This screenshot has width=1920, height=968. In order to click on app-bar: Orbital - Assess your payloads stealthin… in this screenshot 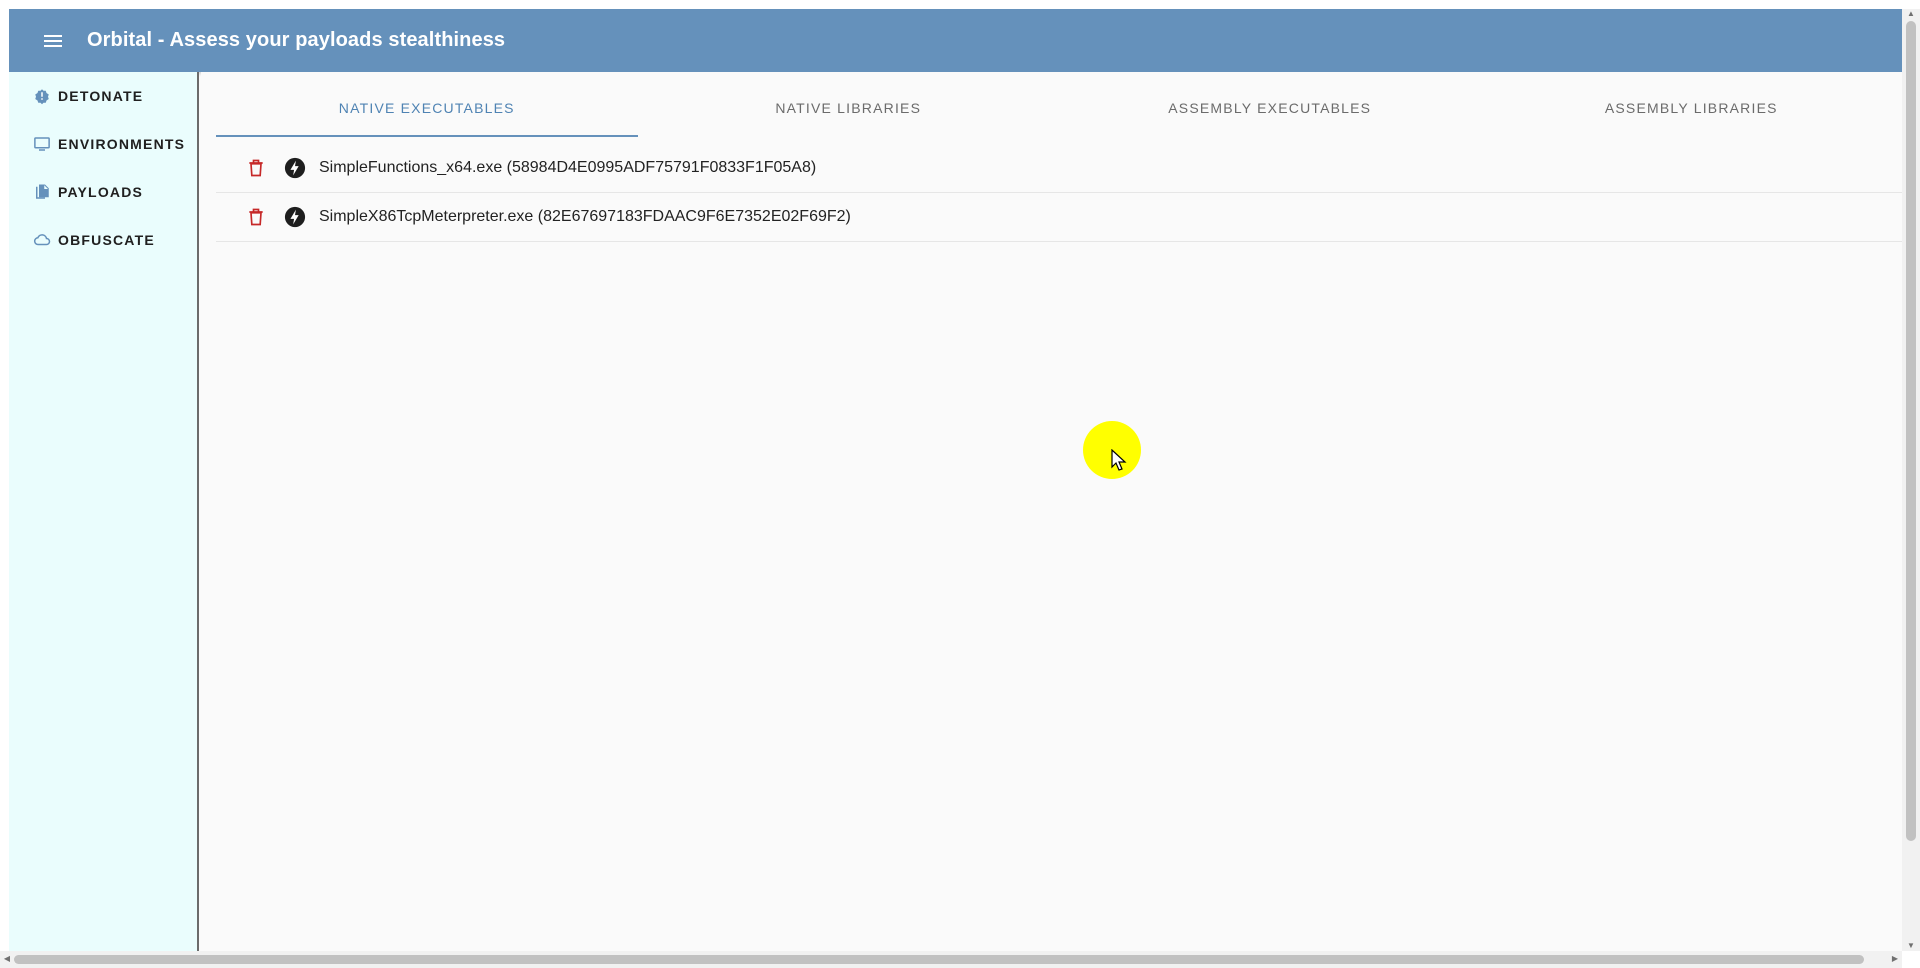, I will do `click(955, 40)`.